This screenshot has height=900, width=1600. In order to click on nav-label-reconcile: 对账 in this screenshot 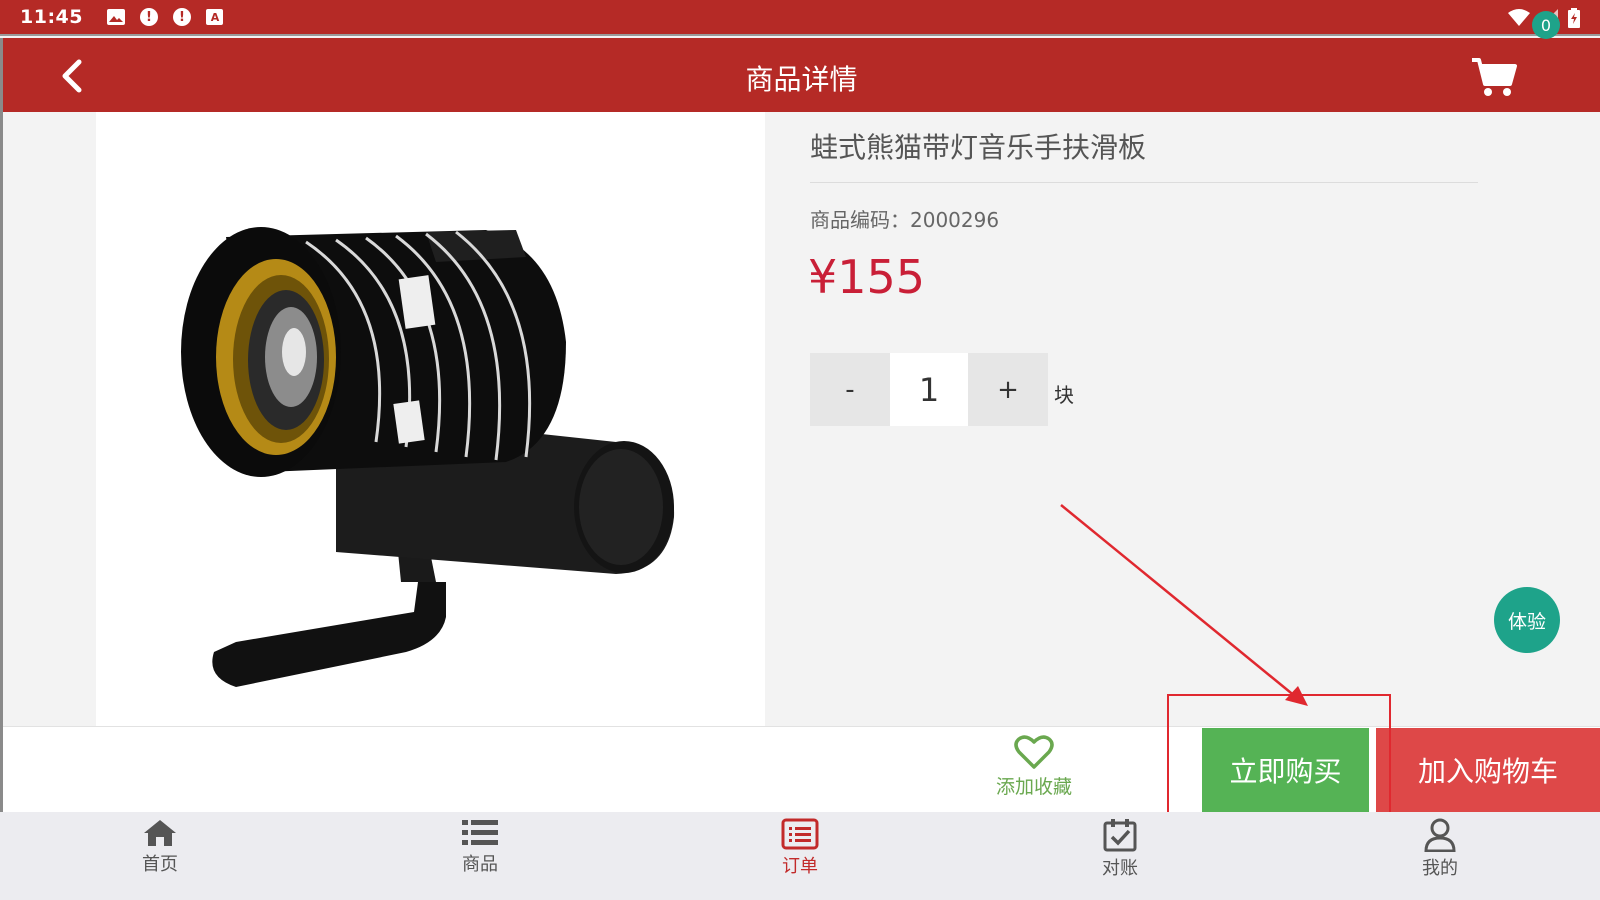, I will do `click(1120, 868)`.